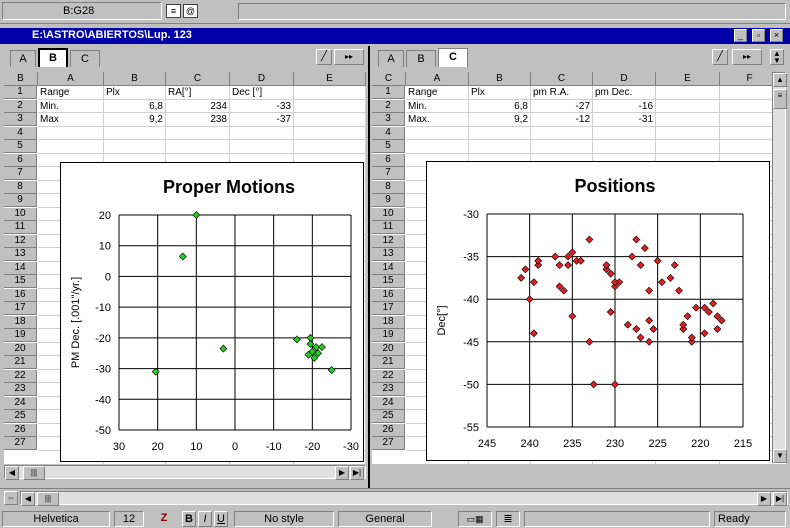  I want to click on row-header: 21, so click(20, 362).